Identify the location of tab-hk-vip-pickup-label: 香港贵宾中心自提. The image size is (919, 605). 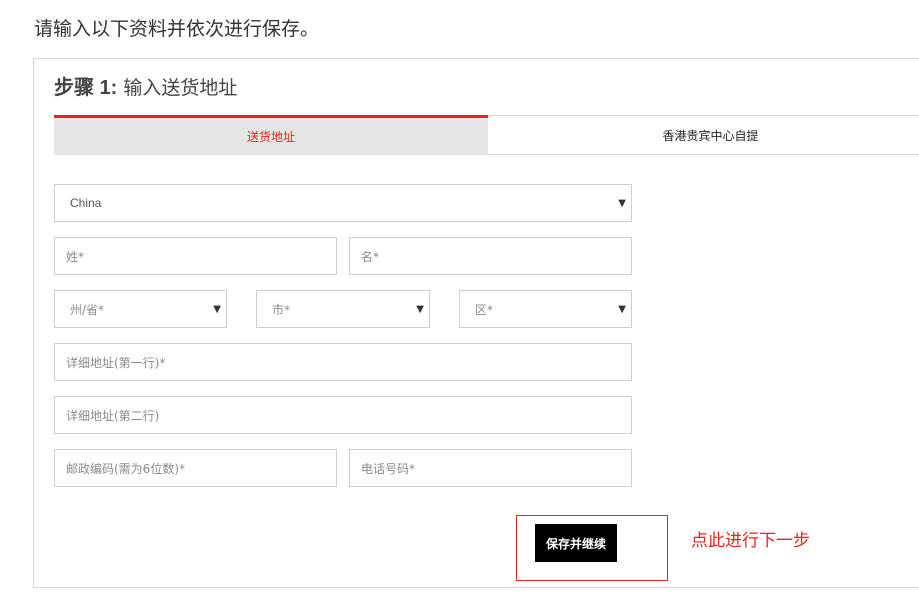
(710, 135).